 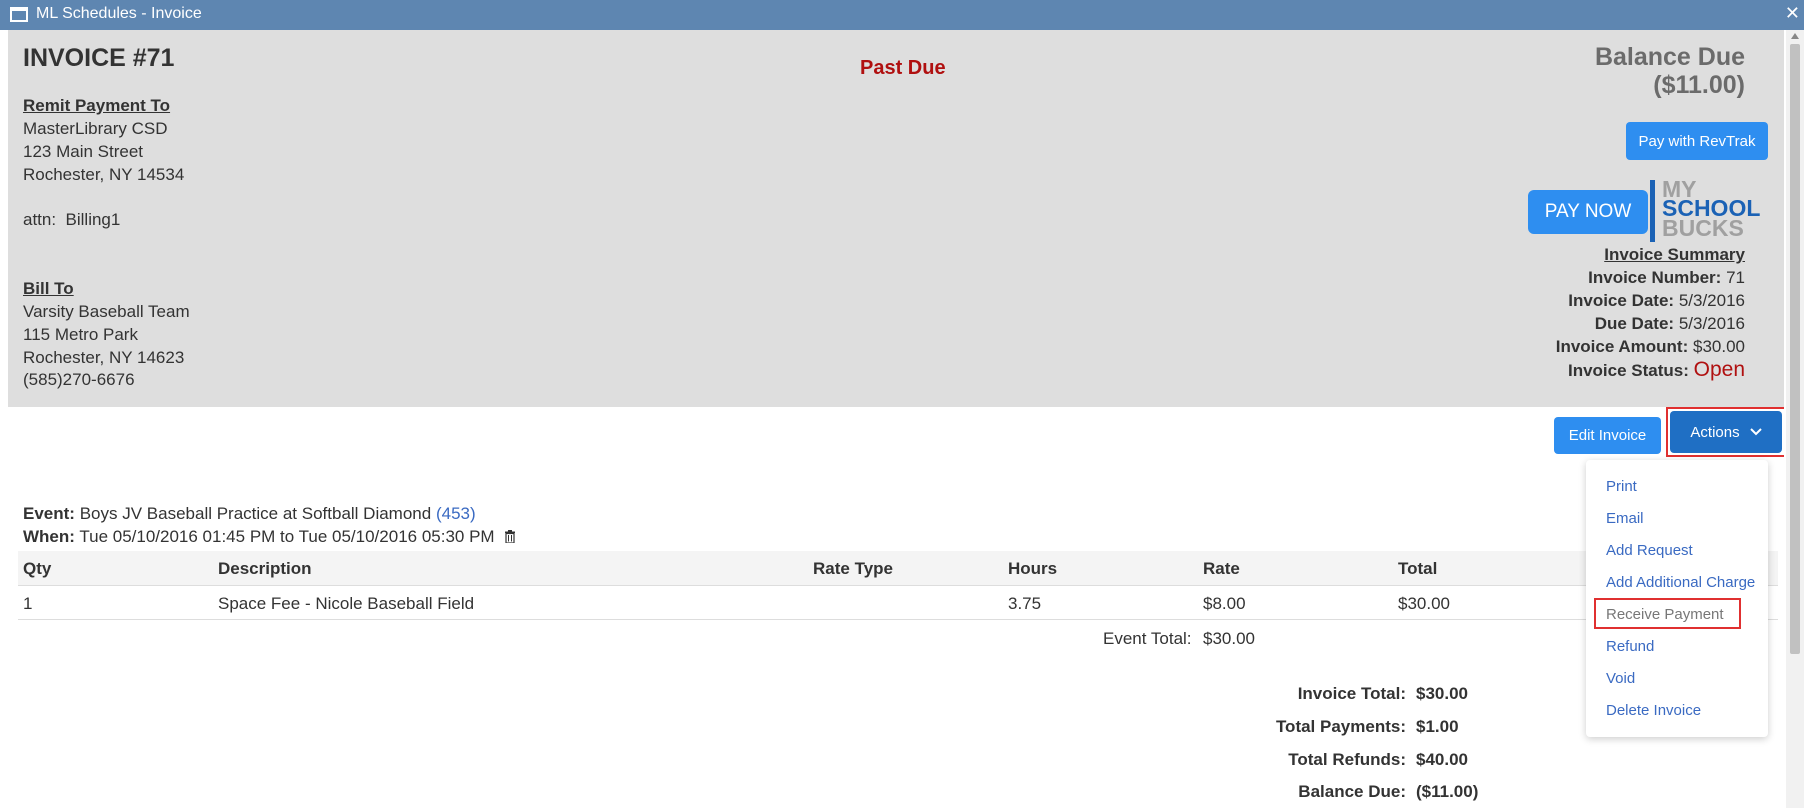 What do you see at coordinates (1418, 568) in the screenshot?
I see `col-total: Total` at bounding box center [1418, 568].